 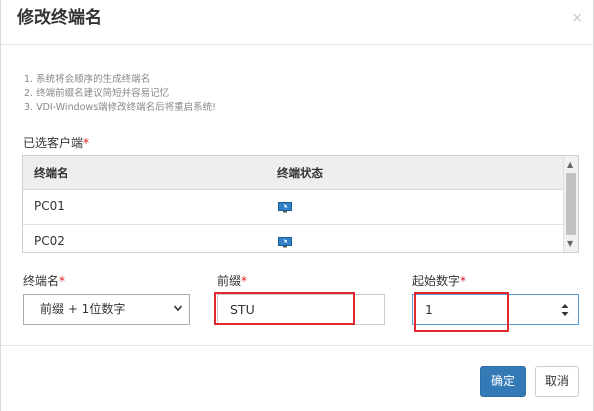 What do you see at coordinates (178, 308) in the screenshot?
I see `chevron-down-icon` at bounding box center [178, 308].